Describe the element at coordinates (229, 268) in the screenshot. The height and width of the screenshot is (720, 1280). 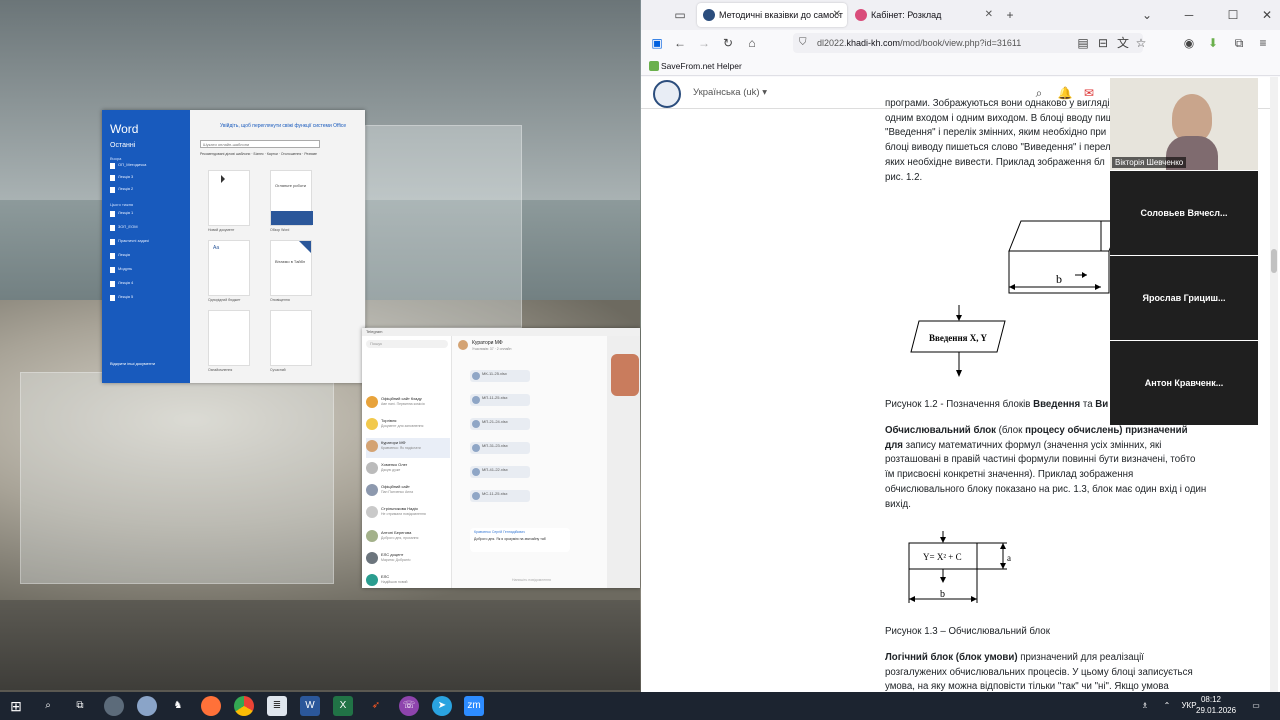
I see `word-template-budget: Aa` at that location.